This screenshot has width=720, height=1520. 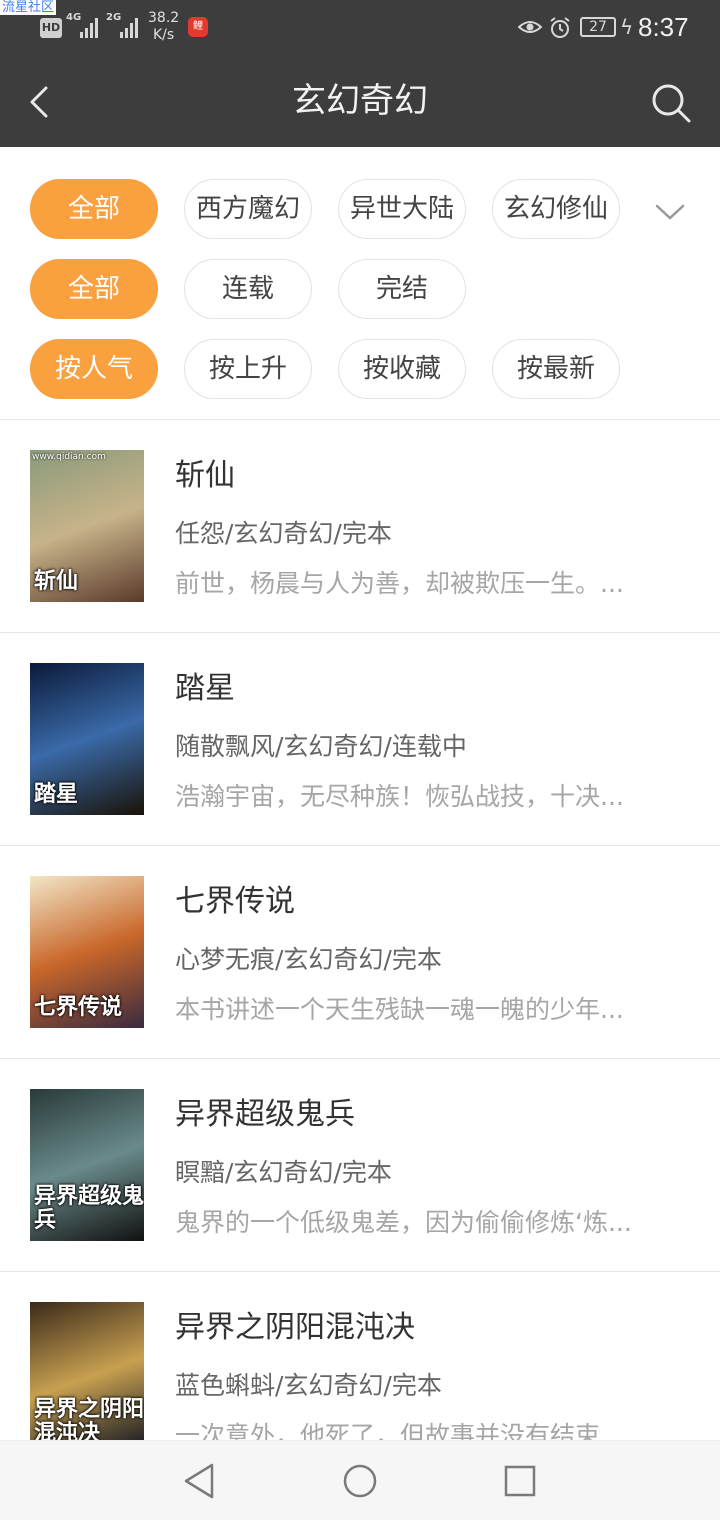 I want to click on book-meta: 心梦无痕/玄幻奇幻/完本, so click(x=308, y=959).